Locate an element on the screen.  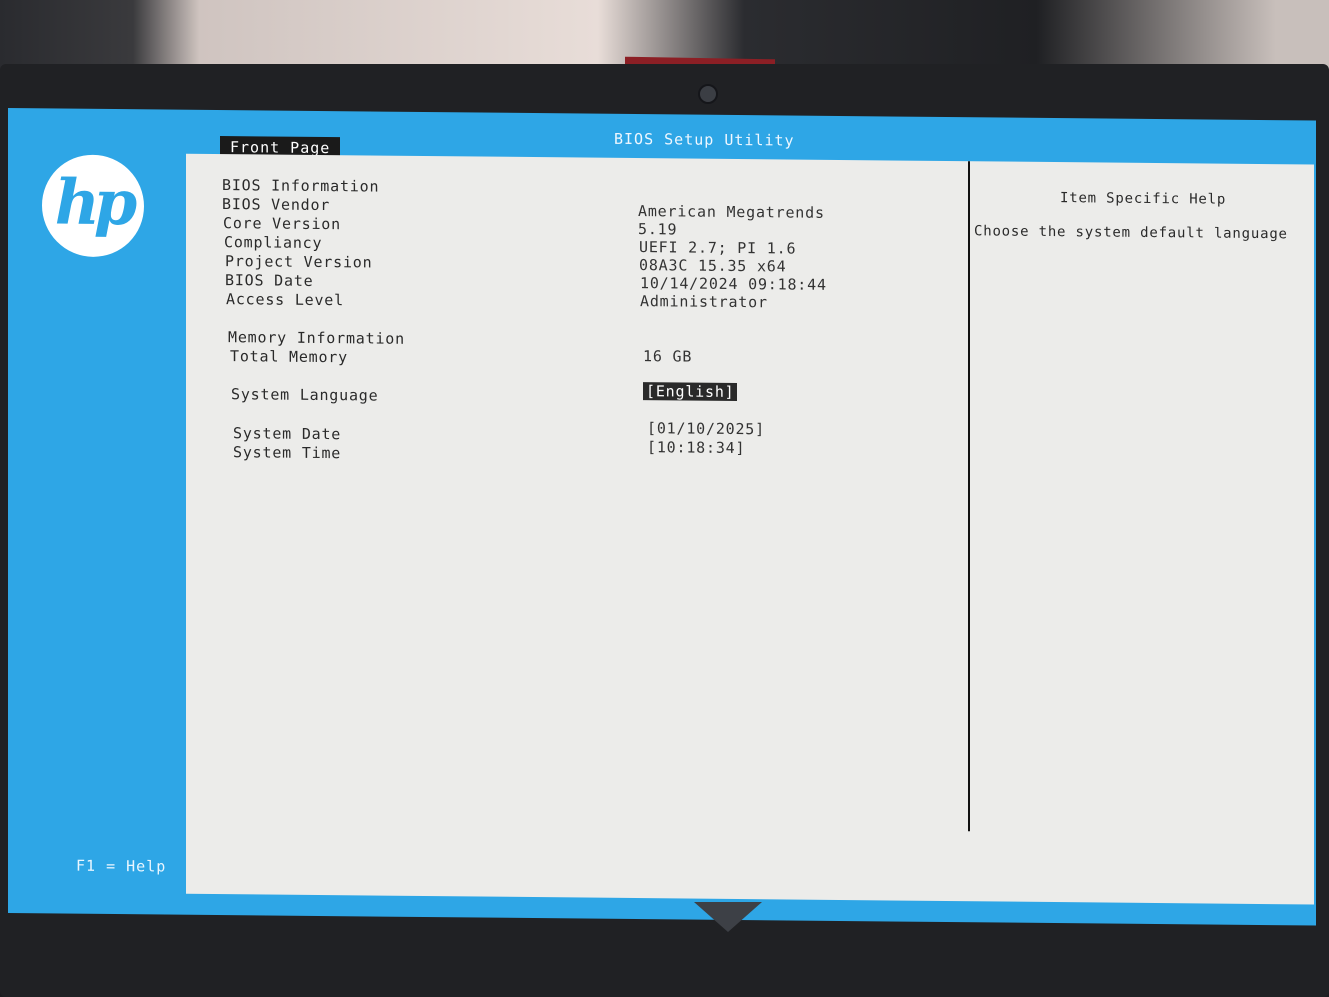
label-project-version: Project Version is located at coordinates (299, 262).